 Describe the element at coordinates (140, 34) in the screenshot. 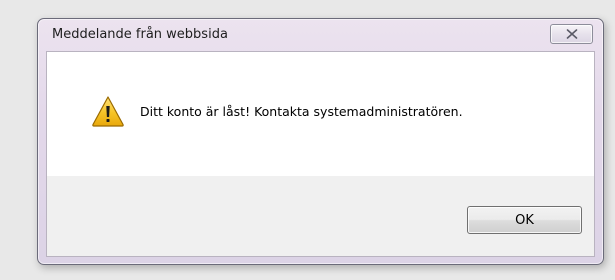

I see `dialog-title: Meddelande från webbsida` at that location.